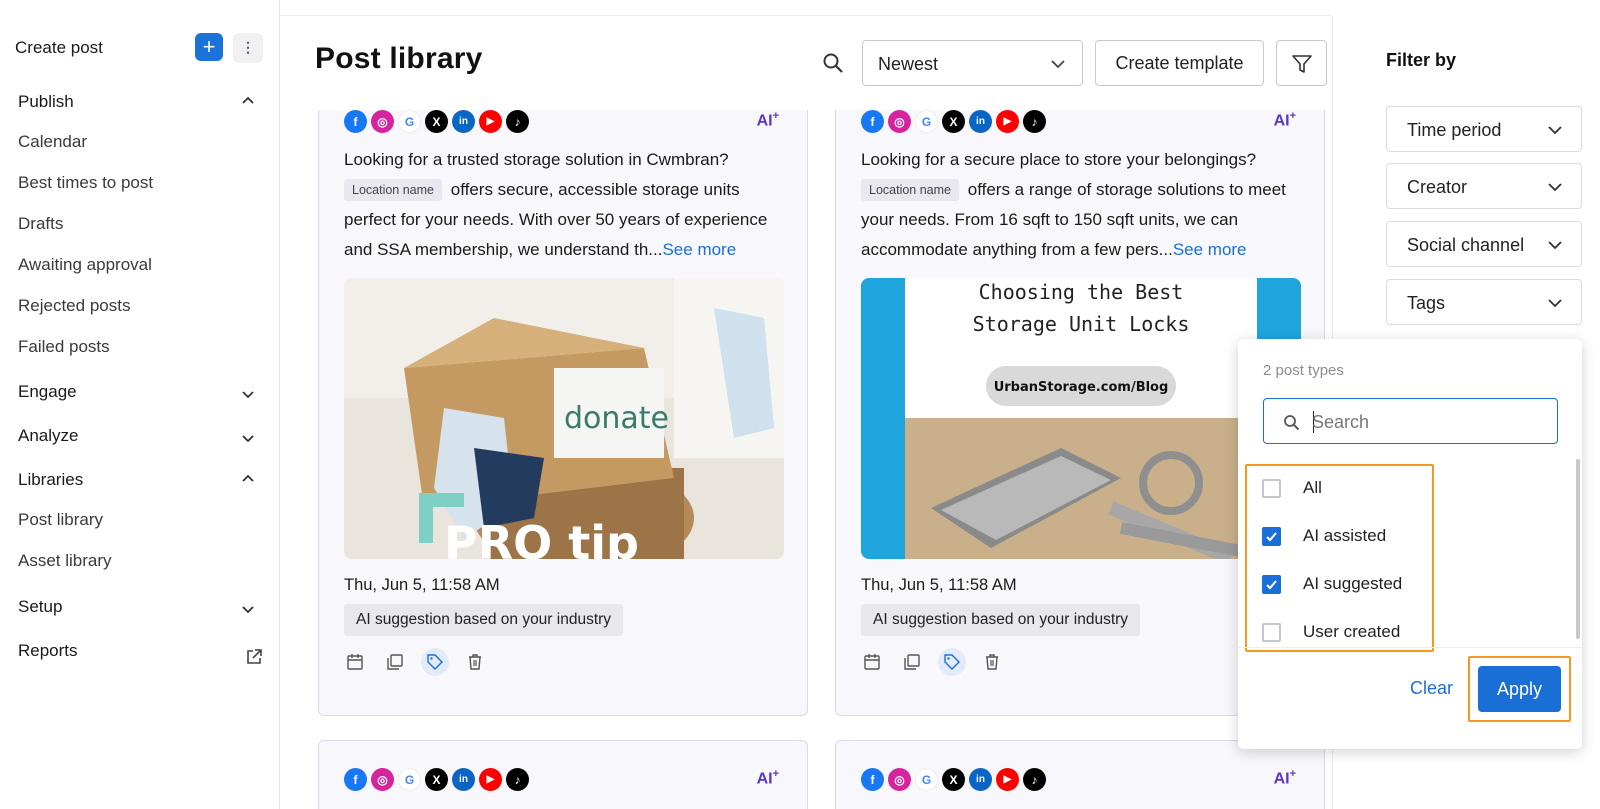  I want to click on sidebar-item-post-library: Post library, so click(60, 520).